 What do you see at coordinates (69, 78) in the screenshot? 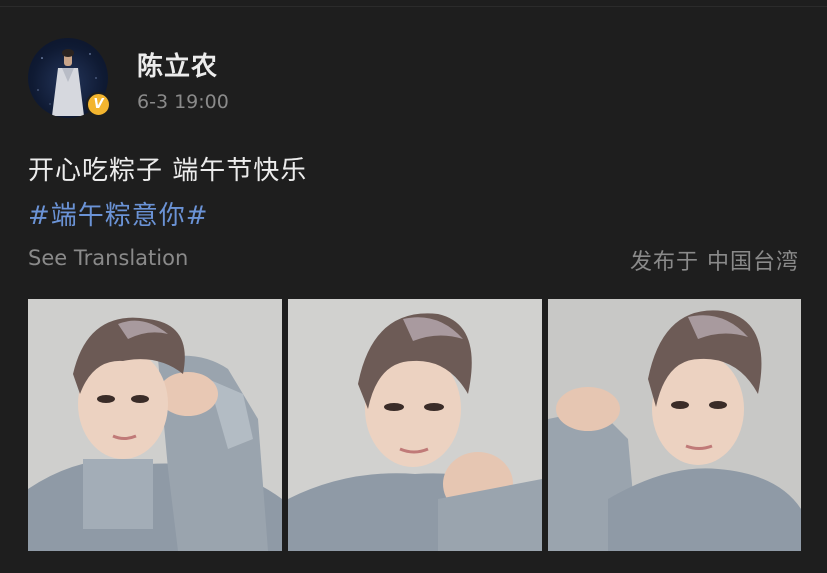
I see `avatar-container: V` at bounding box center [69, 78].